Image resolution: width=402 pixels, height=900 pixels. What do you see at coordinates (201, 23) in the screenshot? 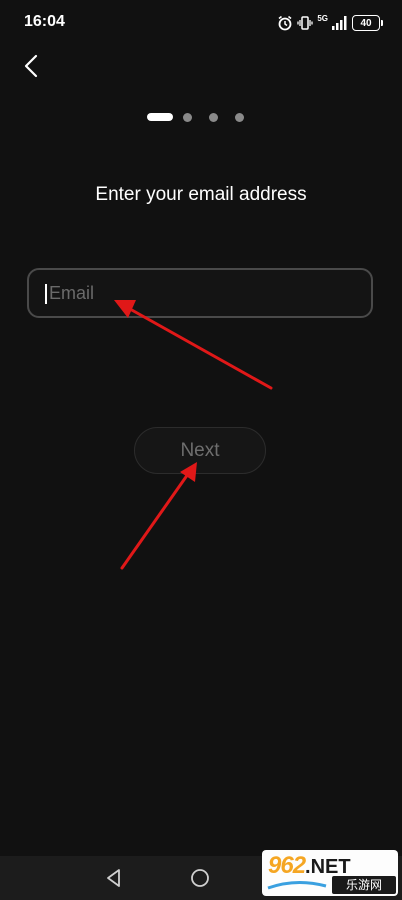
I see `status-bar: 16:04 5G 40` at bounding box center [201, 23].